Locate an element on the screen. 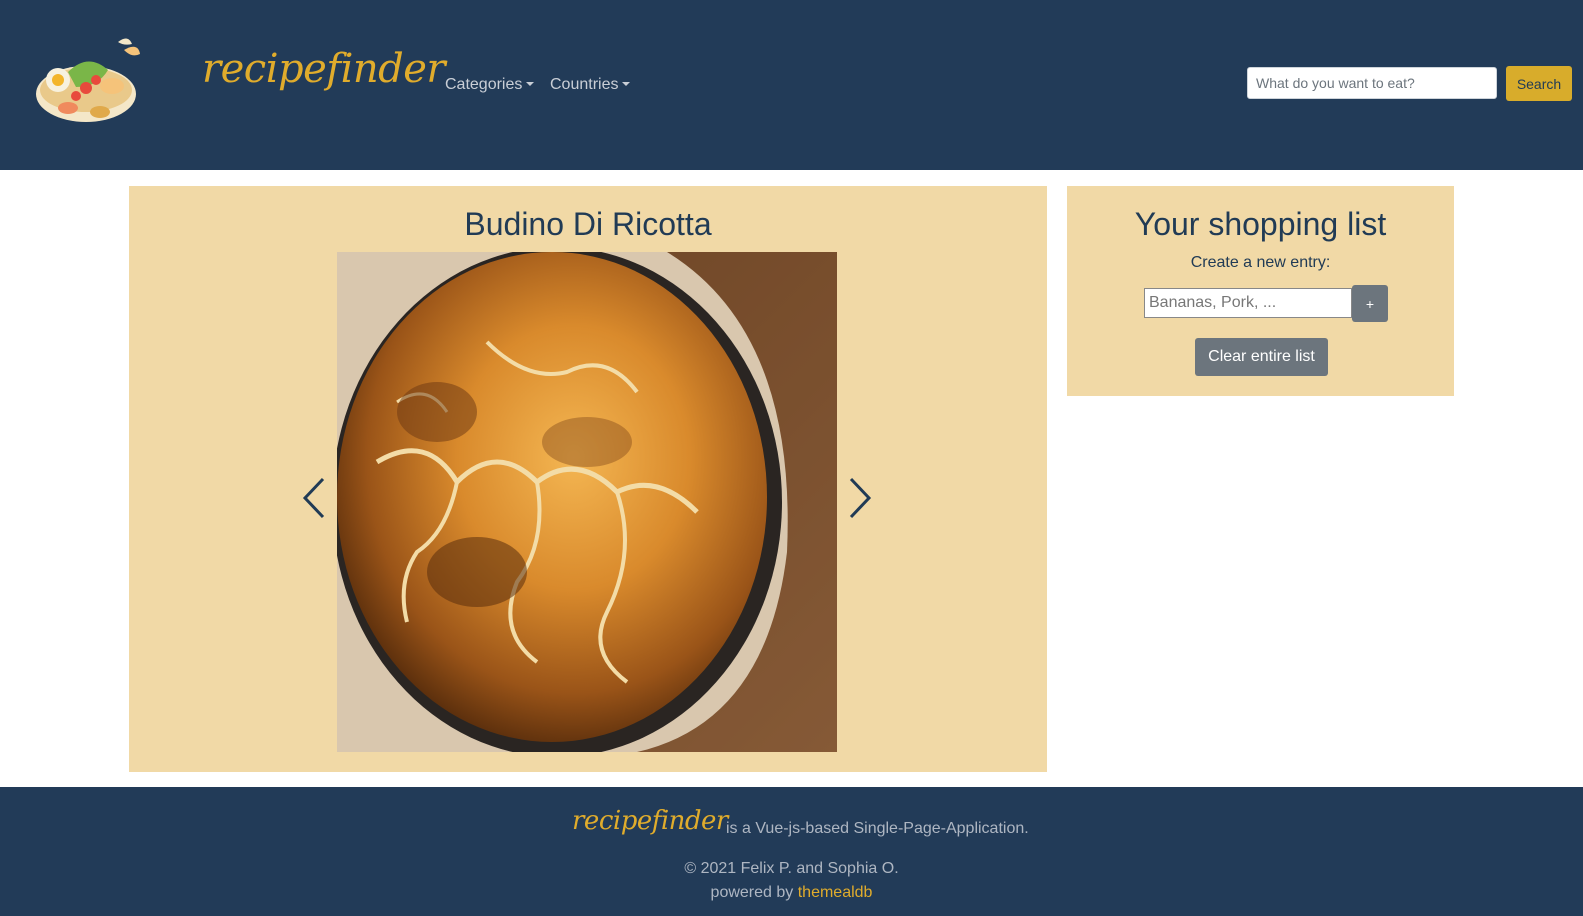 The image size is (1583, 916). carousel-prev-icon is located at coordinates (314, 498).